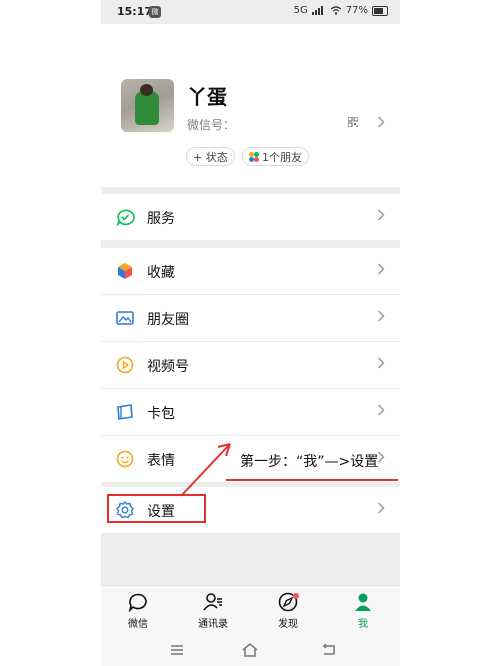 The height and width of the screenshot is (666, 500). I want to click on annotation-highlight-box, so click(156, 508).